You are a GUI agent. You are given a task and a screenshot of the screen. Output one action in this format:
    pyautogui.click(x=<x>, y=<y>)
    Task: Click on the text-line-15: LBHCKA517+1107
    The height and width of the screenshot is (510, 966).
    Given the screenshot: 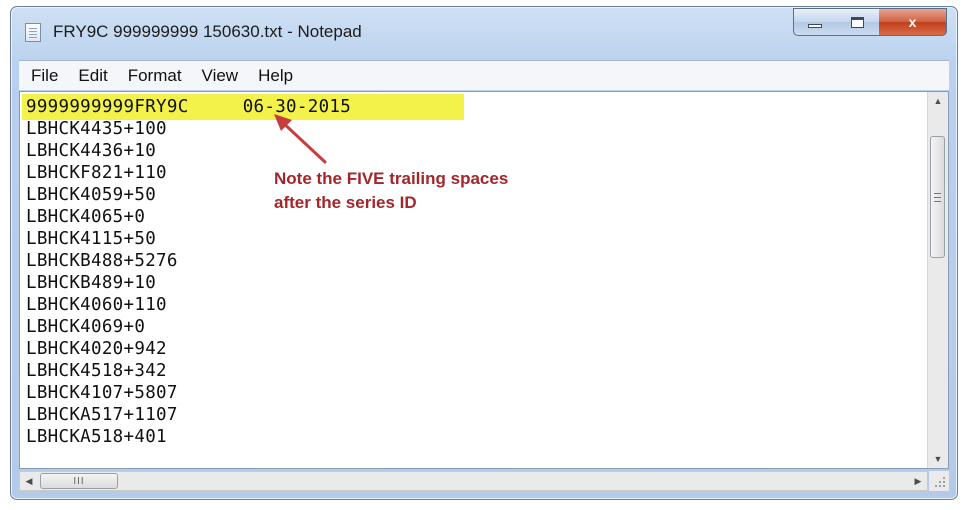 What is the action you would take?
    pyautogui.click(x=102, y=415)
    